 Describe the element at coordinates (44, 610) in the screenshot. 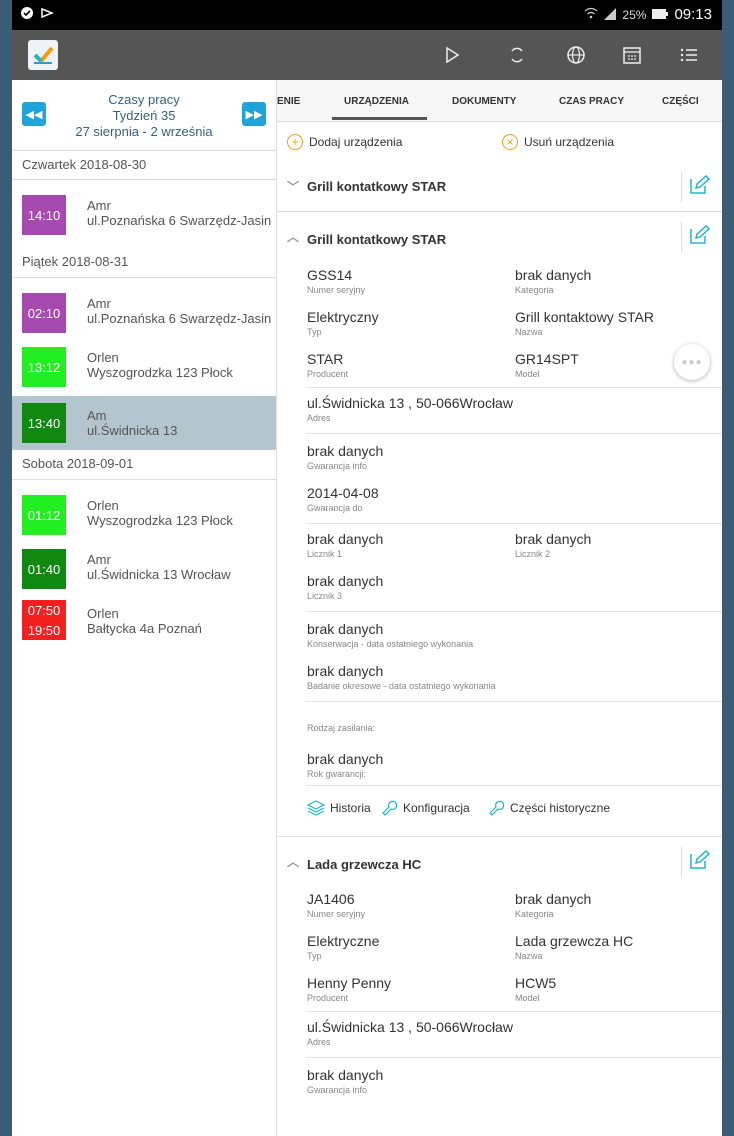

I see `entry-time: 07:50` at that location.